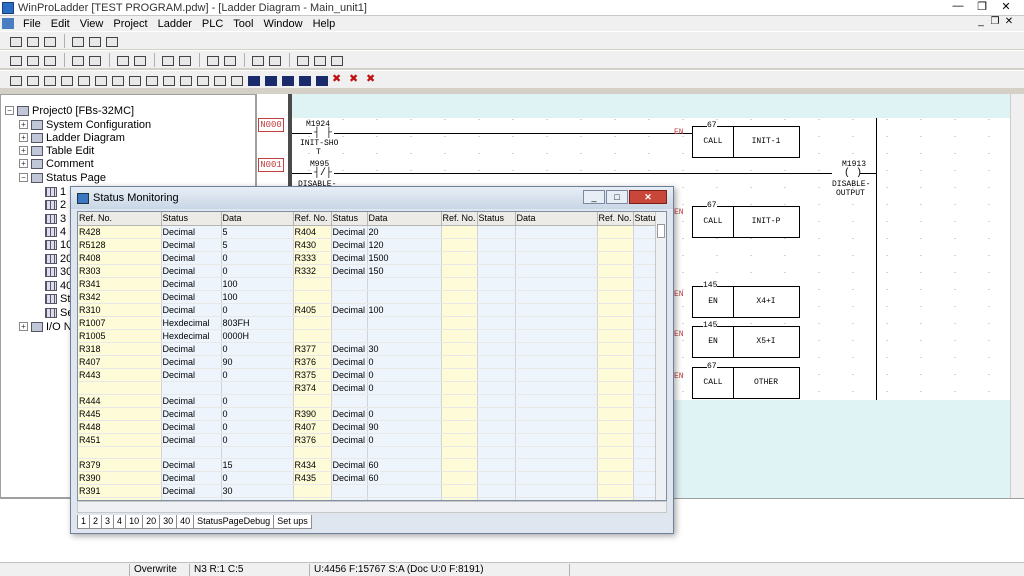  What do you see at coordinates (958, 6) in the screenshot?
I see `minimize-button: —` at bounding box center [958, 6].